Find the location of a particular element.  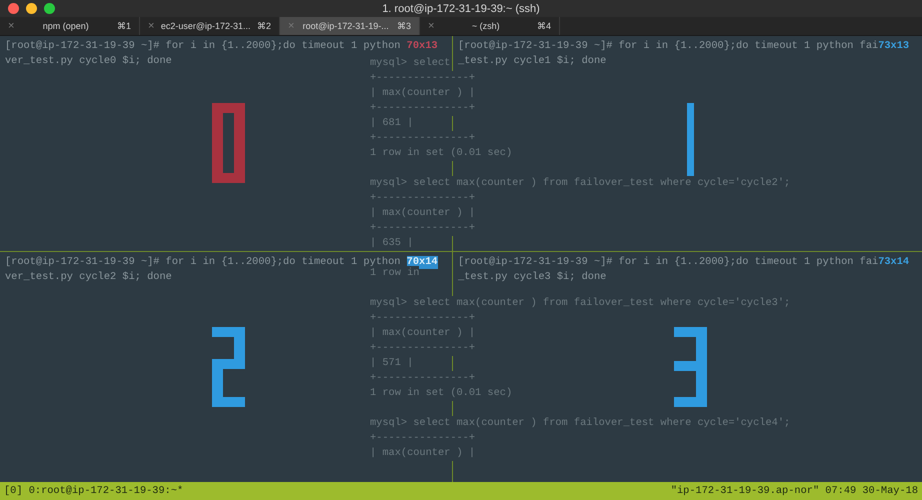

minimize-window-button is located at coordinates (31, 8).